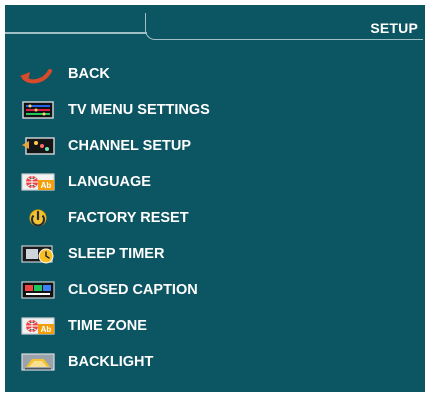  What do you see at coordinates (38, 290) in the screenshot?
I see `closed-caption-icon` at bounding box center [38, 290].